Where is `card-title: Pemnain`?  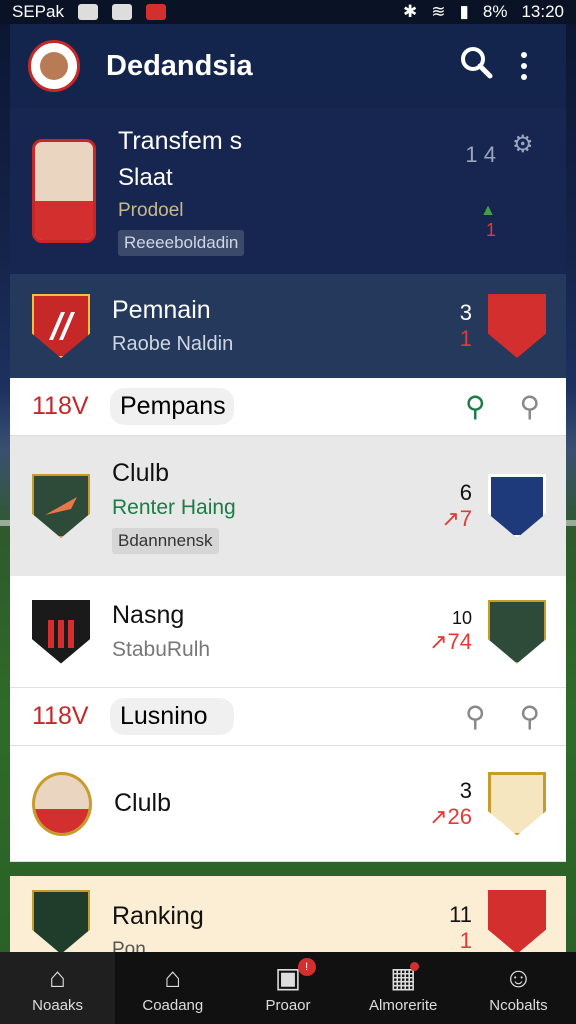
card-title: Pemnain is located at coordinates (161, 310).